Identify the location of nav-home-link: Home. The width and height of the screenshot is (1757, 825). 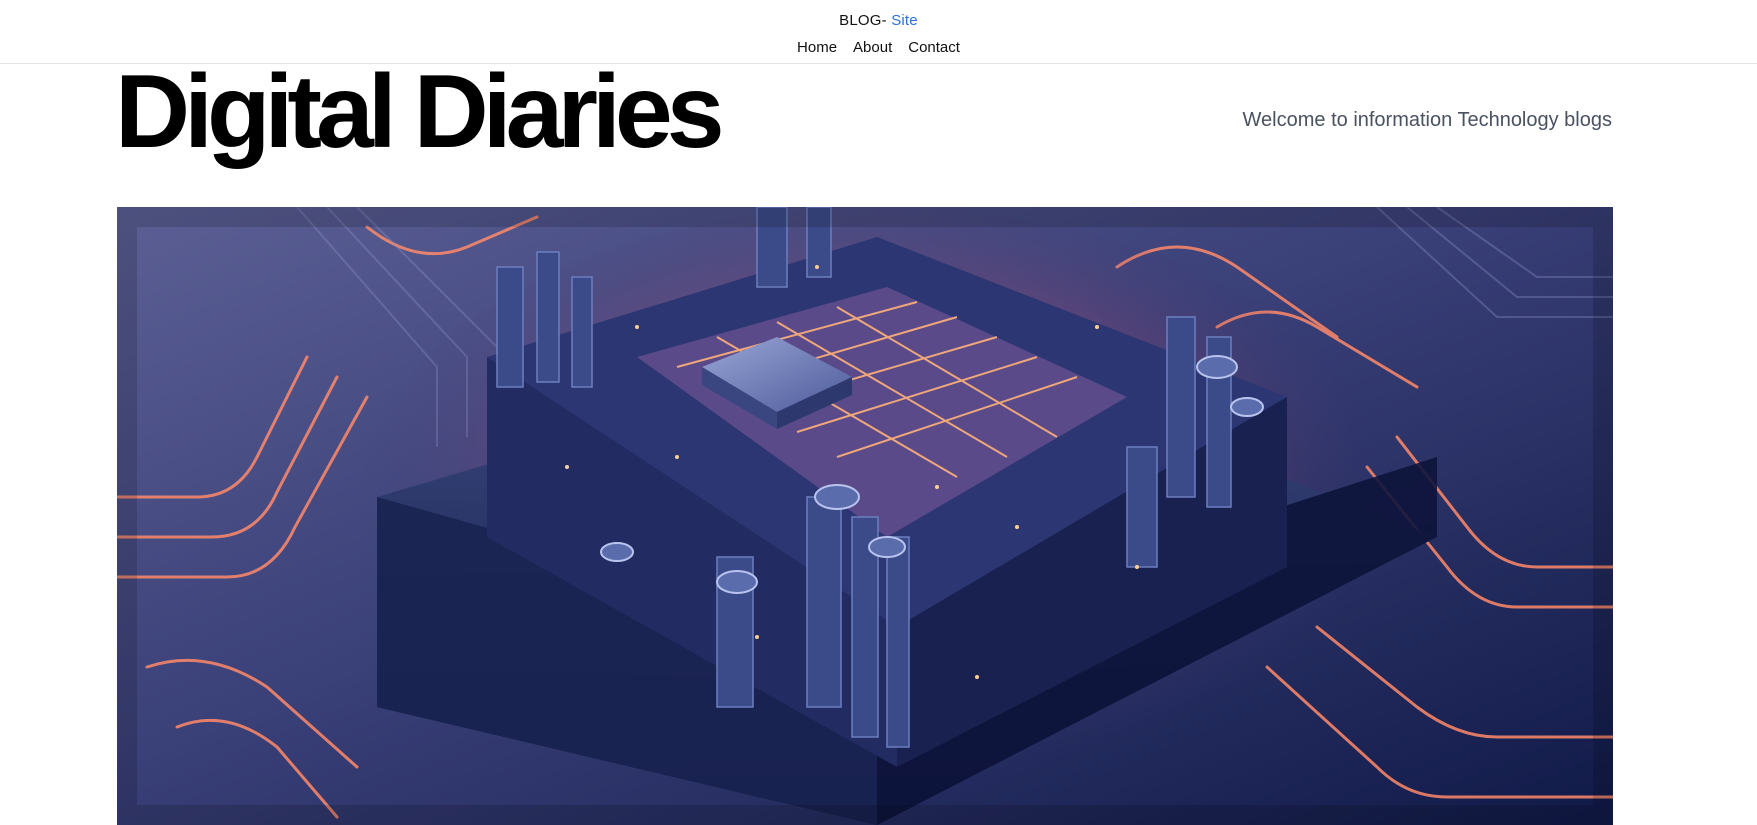
(817, 47).